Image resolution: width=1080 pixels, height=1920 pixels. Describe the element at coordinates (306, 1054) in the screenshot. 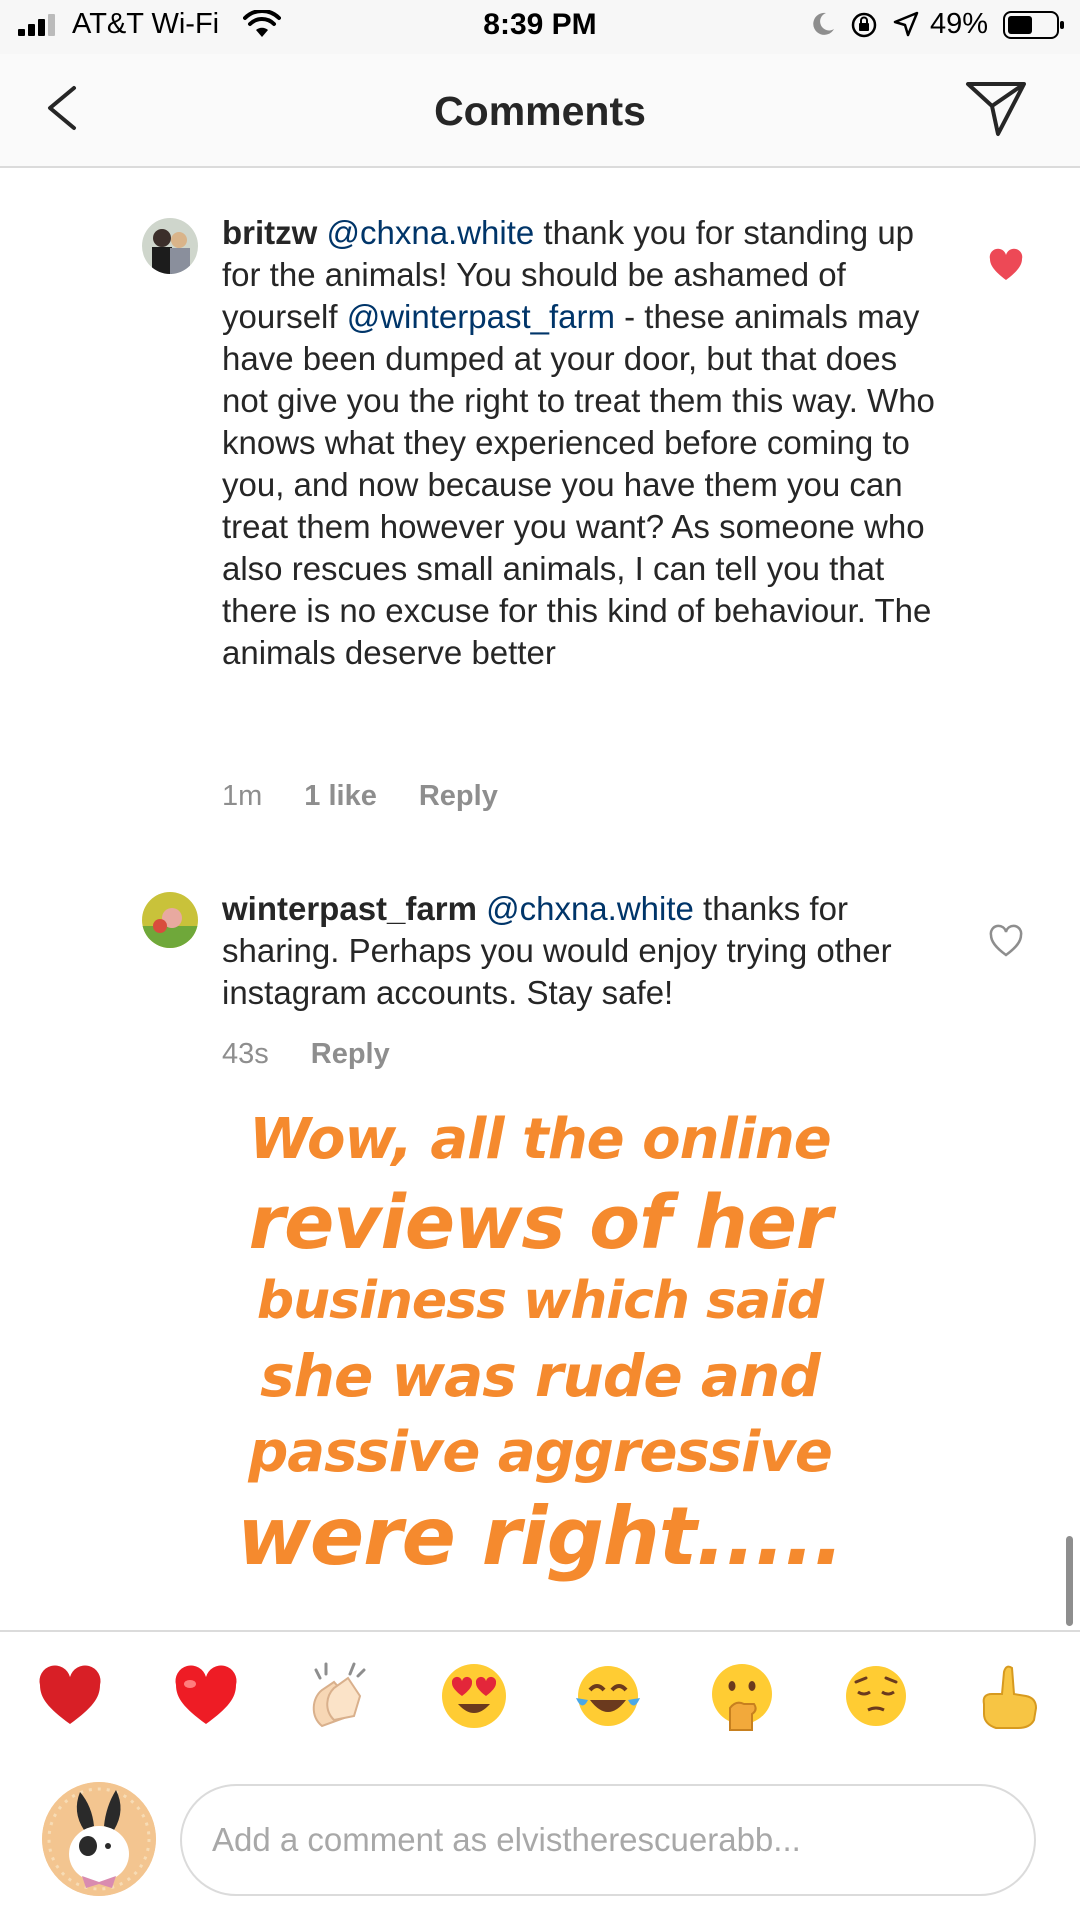

I see `comment-meta: 43s Reply` at that location.